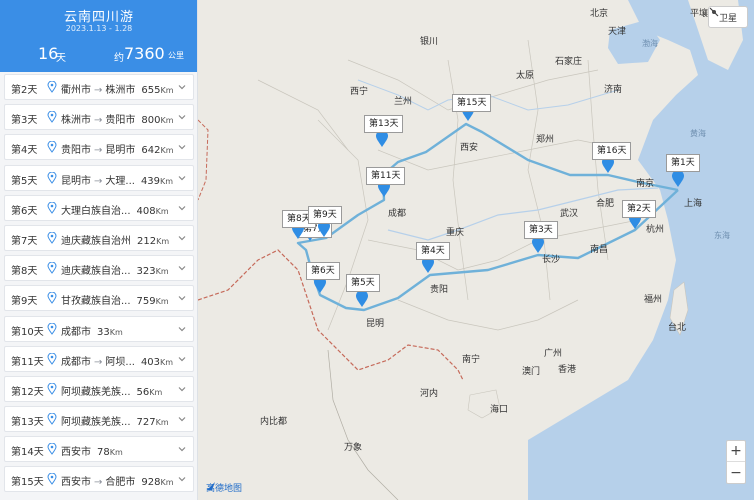 This screenshot has width=754, height=500. I want to click on city-label-yinchuan: 银川, so click(429, 42).